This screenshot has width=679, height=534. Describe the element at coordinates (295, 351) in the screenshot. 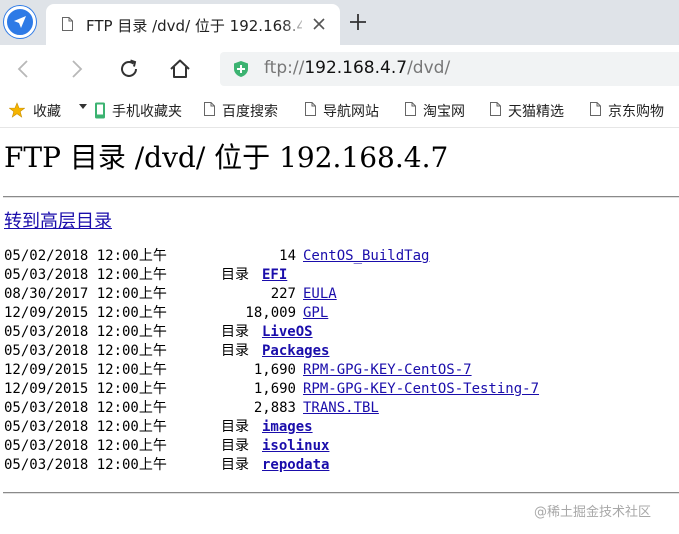

I see `directory-link: Packages` at that location.